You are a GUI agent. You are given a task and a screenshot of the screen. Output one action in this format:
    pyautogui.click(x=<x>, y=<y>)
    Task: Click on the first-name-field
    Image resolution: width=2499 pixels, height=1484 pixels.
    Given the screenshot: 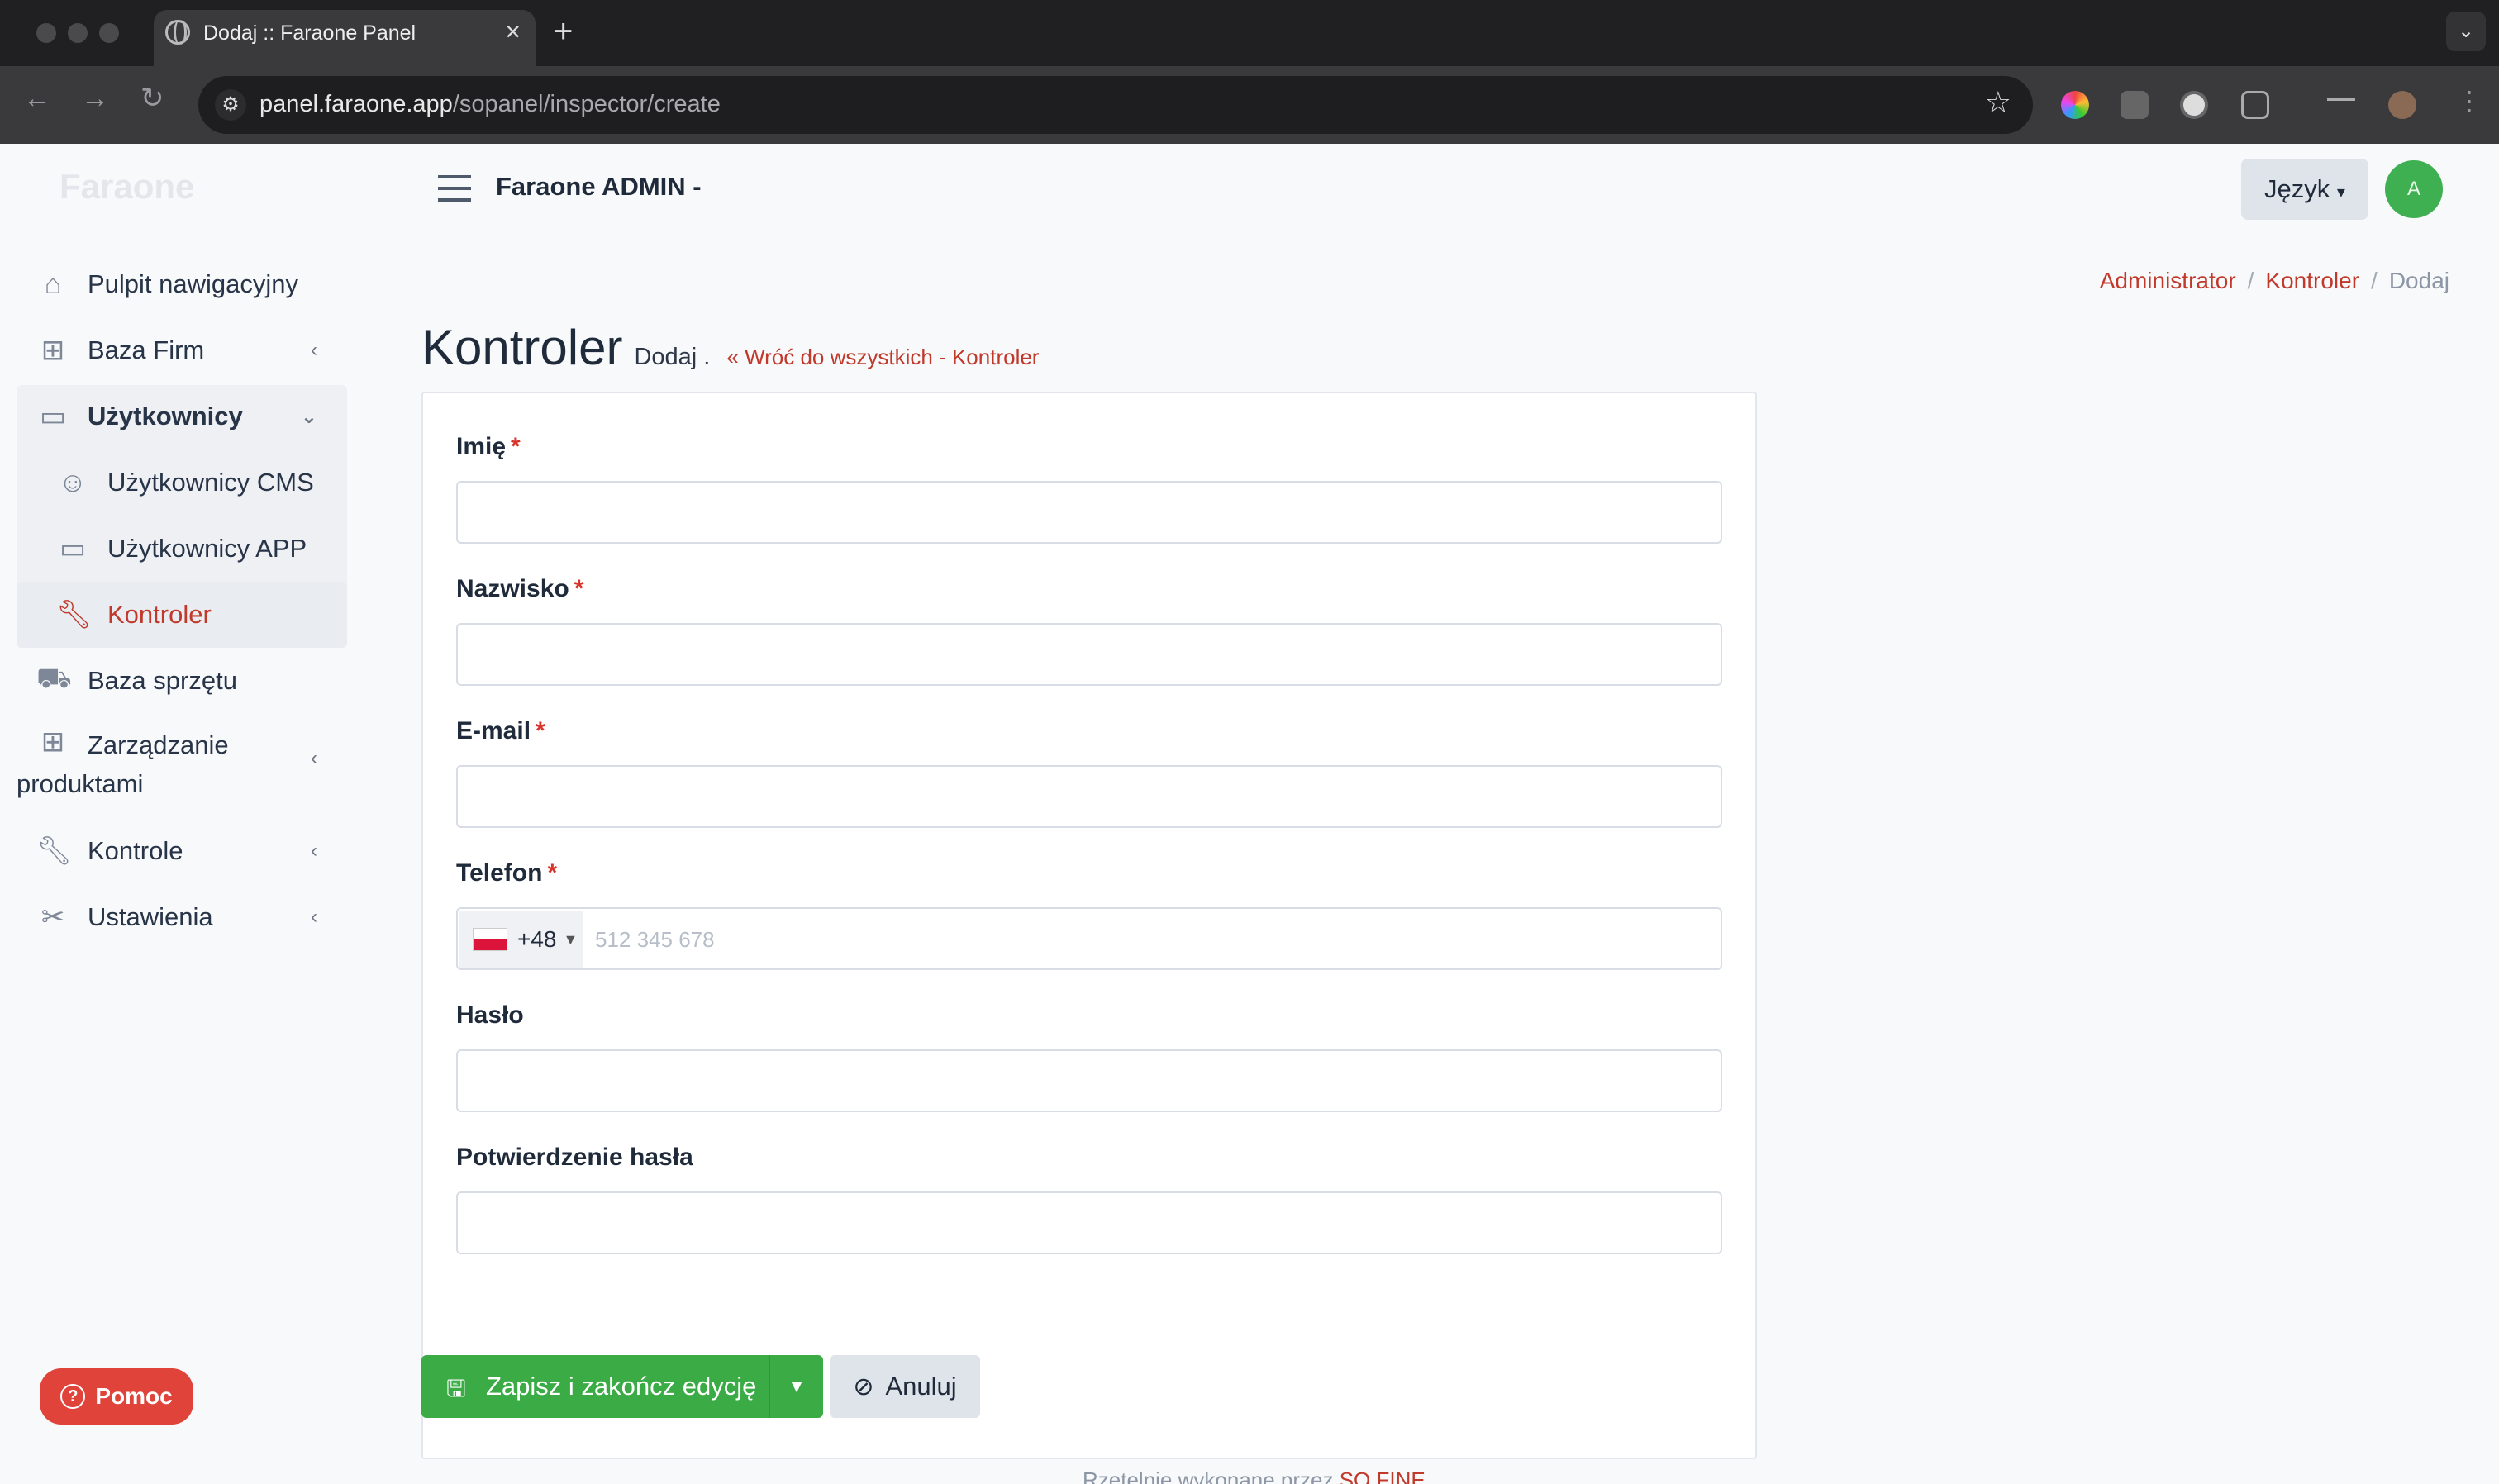 What is the action you would take?
    pyautogui.click(x=1089, y=512)
    